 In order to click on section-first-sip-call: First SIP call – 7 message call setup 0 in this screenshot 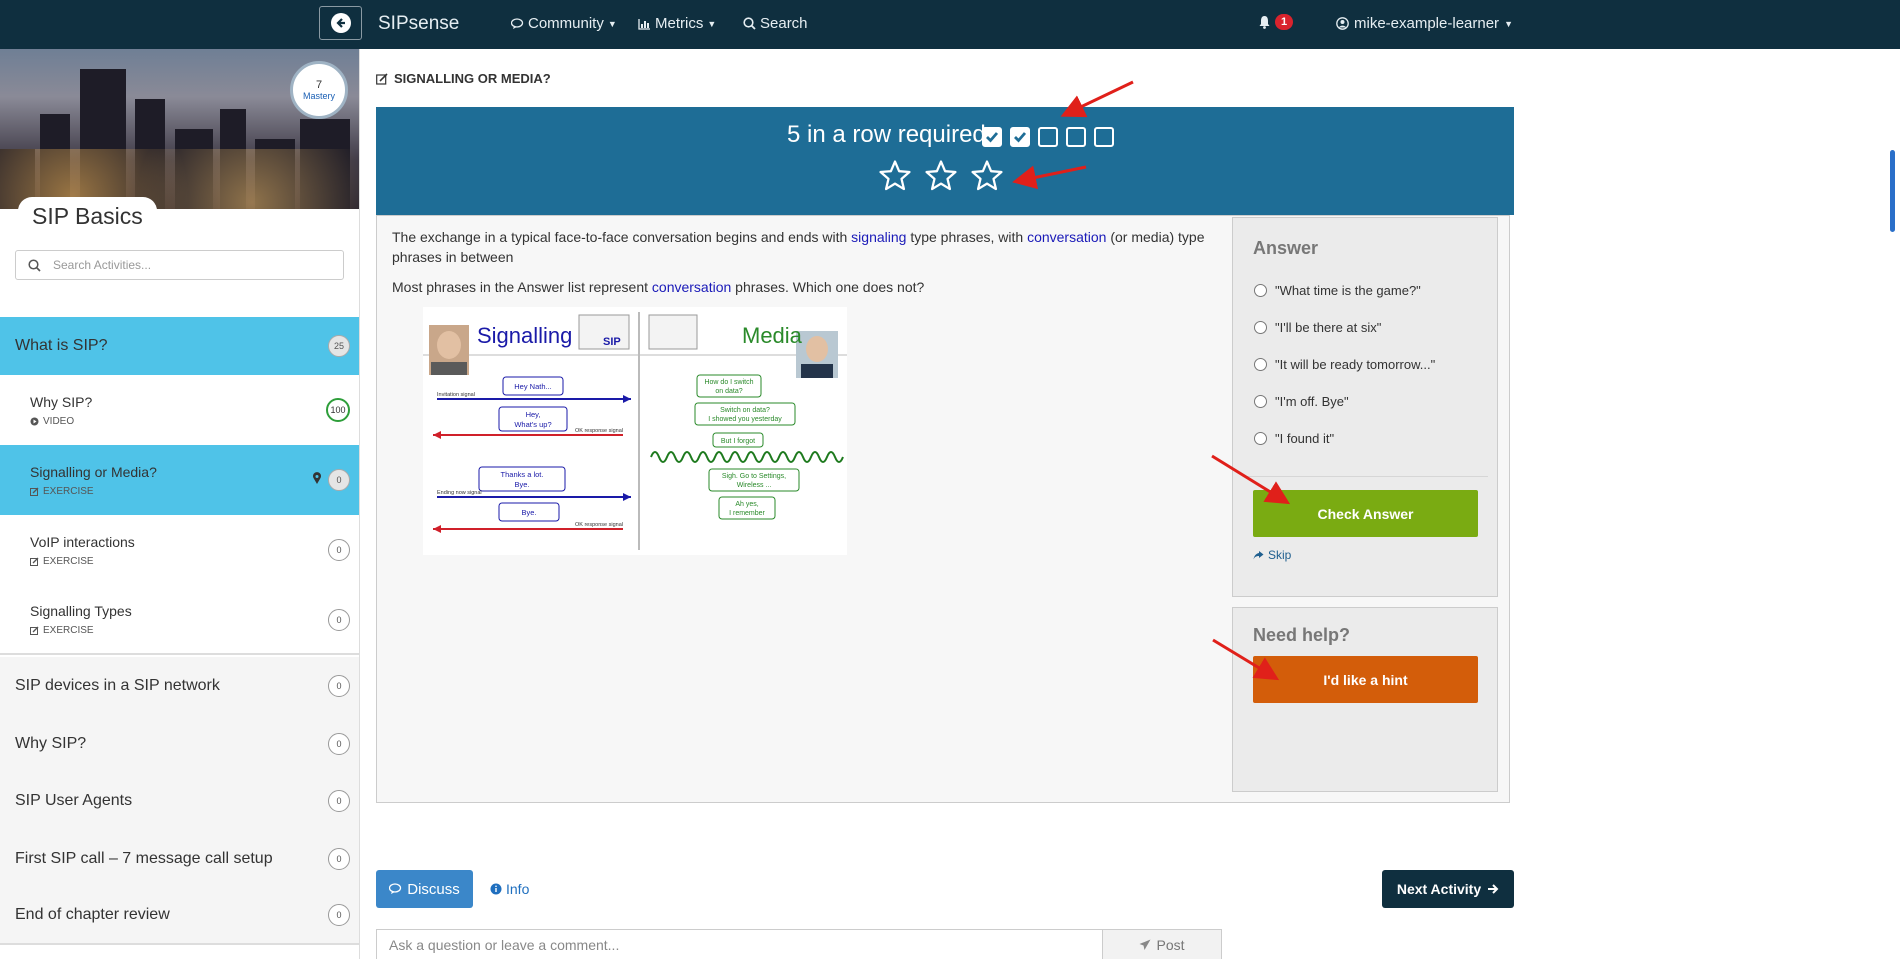, I will do `click(179, 858)`.